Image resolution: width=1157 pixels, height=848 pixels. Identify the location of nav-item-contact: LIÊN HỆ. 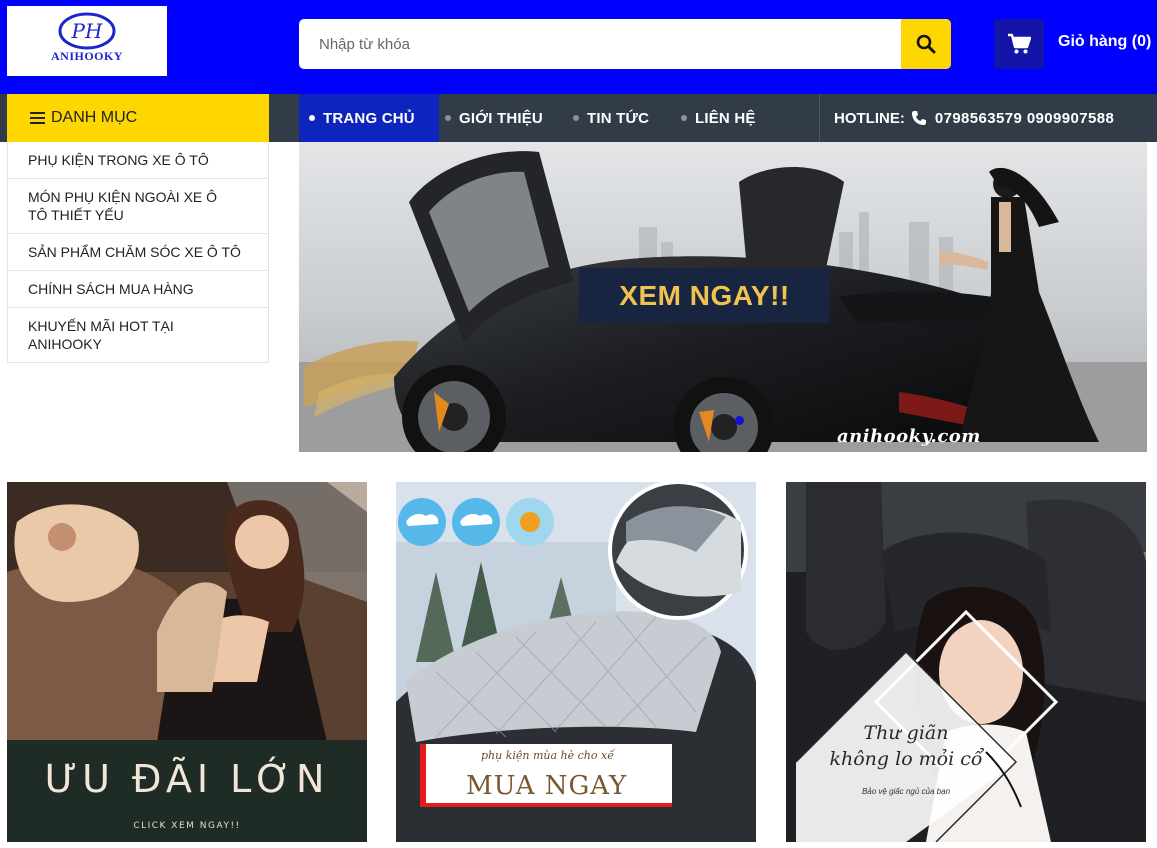
(718, 118).